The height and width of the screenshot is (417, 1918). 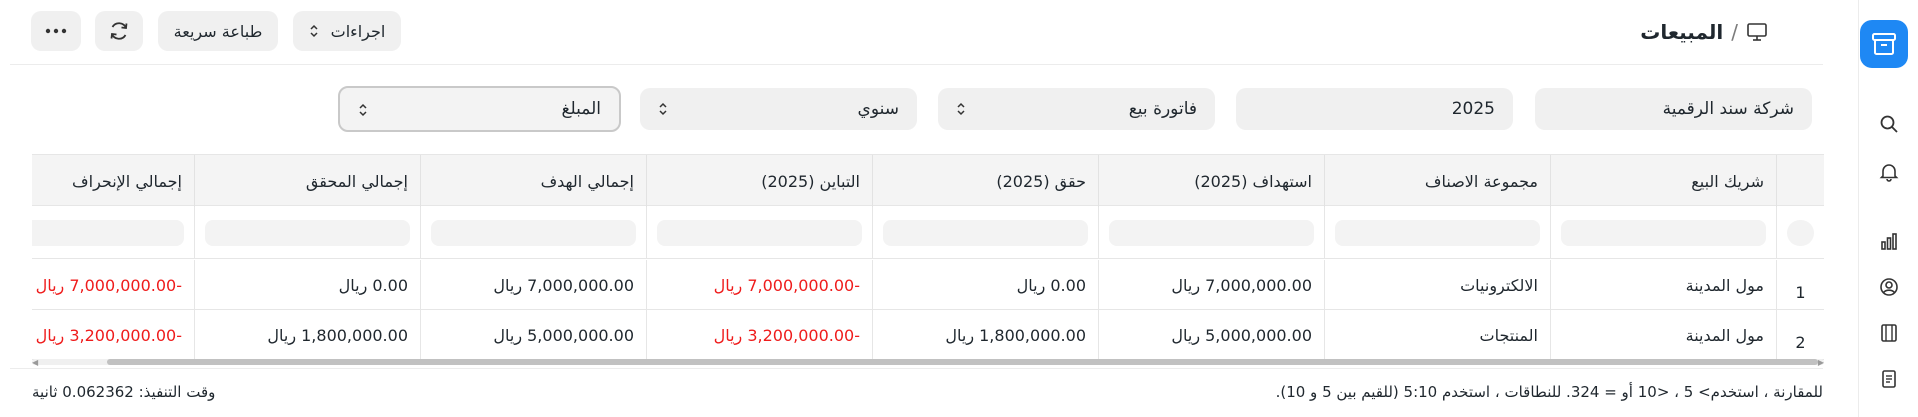 I want to click on filter-input-achieved, so click(x=985, y=233).